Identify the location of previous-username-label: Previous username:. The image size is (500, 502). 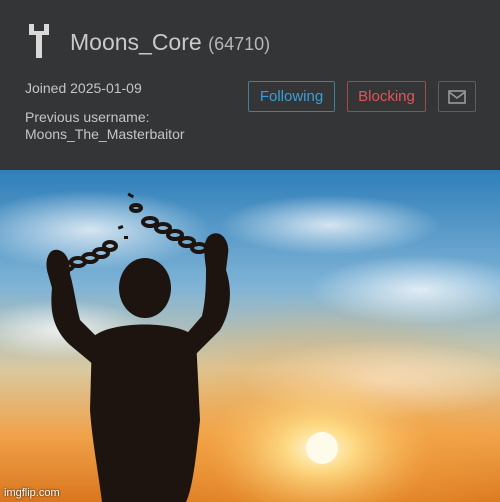
(87, 117).